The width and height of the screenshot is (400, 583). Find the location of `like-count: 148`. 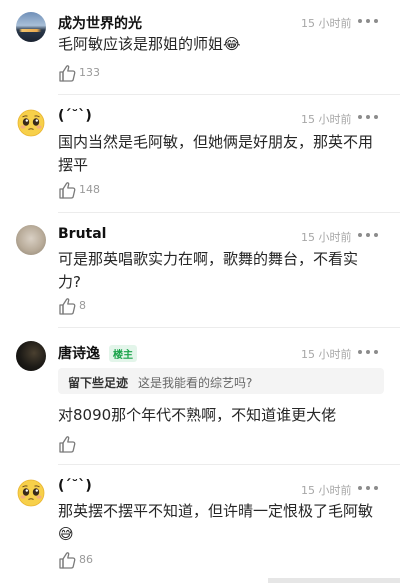

like-count: 148 is located at coordinates (89, 189).